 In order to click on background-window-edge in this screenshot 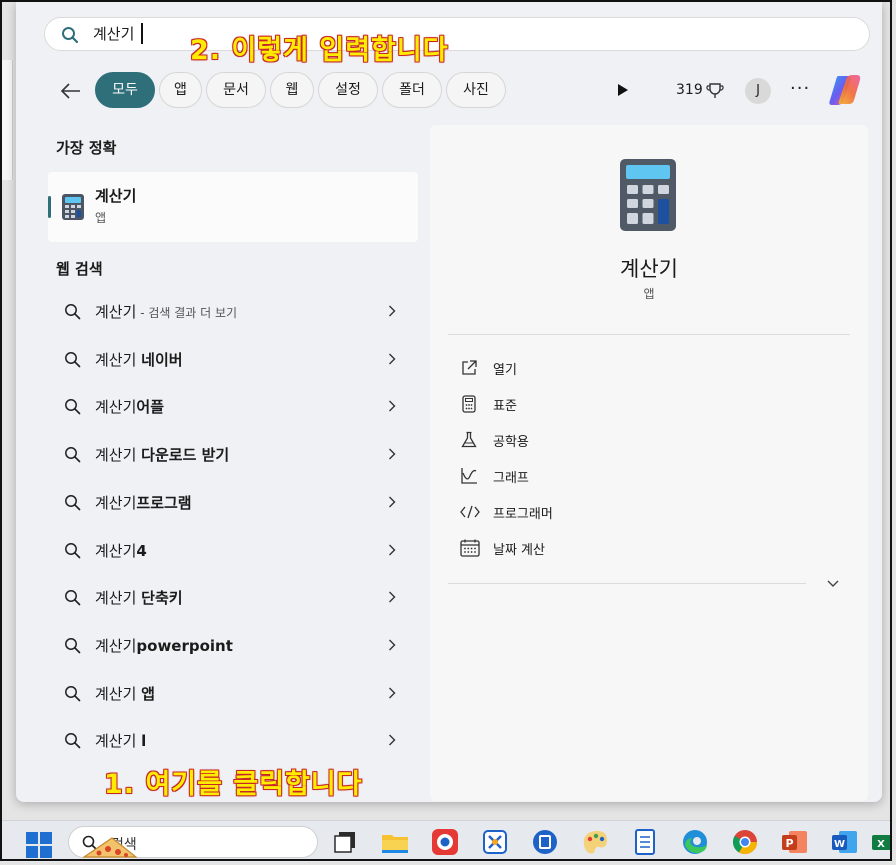, I will do `click(7, 120)`.